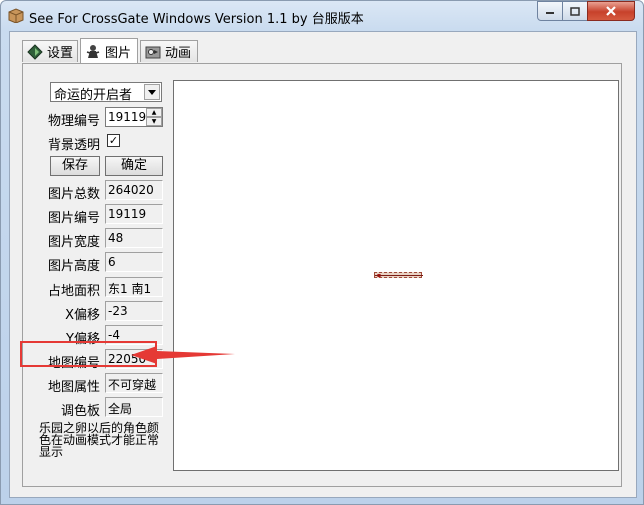 The image size is (644, 505). I want to click on image-height-field: 6, so click(134, 262).